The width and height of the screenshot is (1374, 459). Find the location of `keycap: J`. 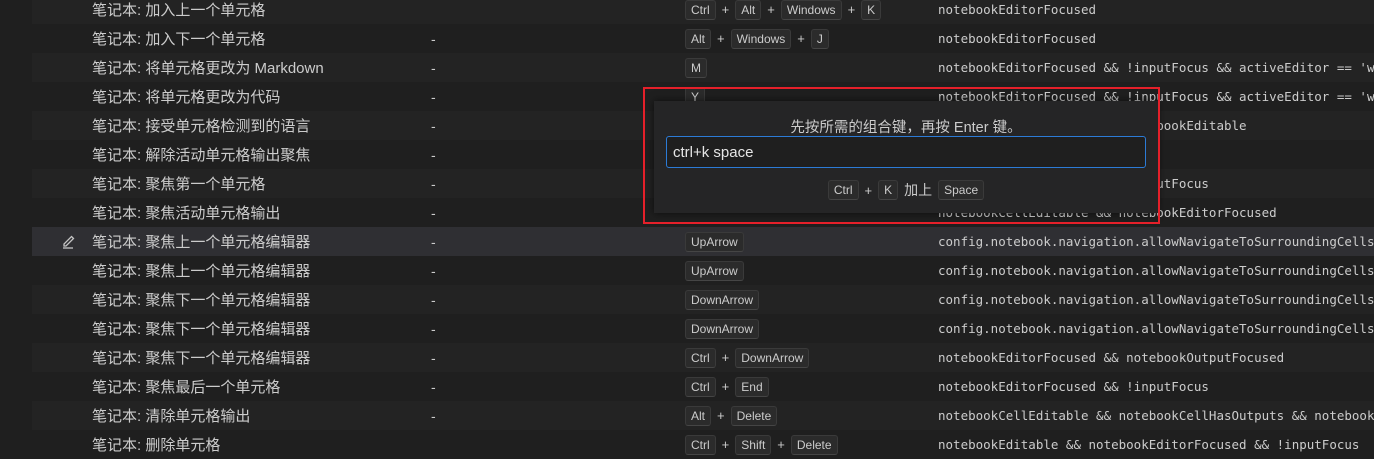

keycap: J is located at coordinates (819, 38).